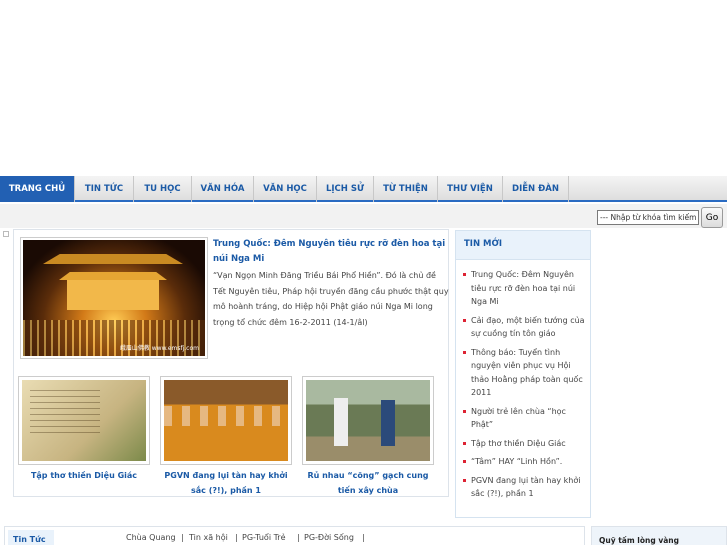  What do you see at coordinates (6, 234) in the screenshot?
I see `small-image-placeholder` at bounding box center [6, 234].